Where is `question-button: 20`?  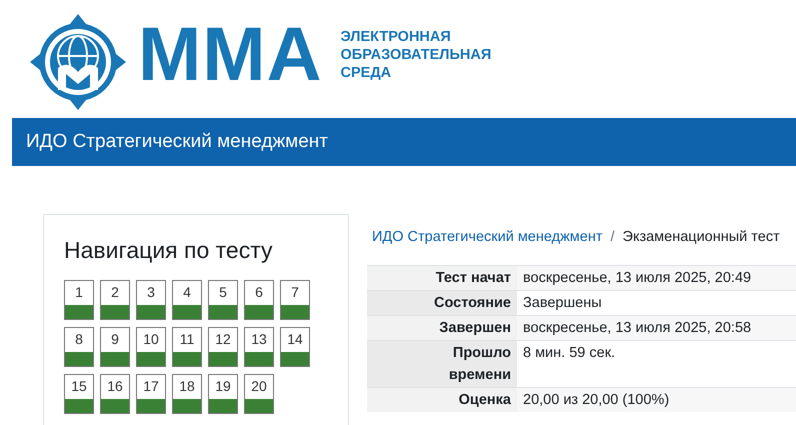 question-button: 20 is located at coordinates (259, 394).